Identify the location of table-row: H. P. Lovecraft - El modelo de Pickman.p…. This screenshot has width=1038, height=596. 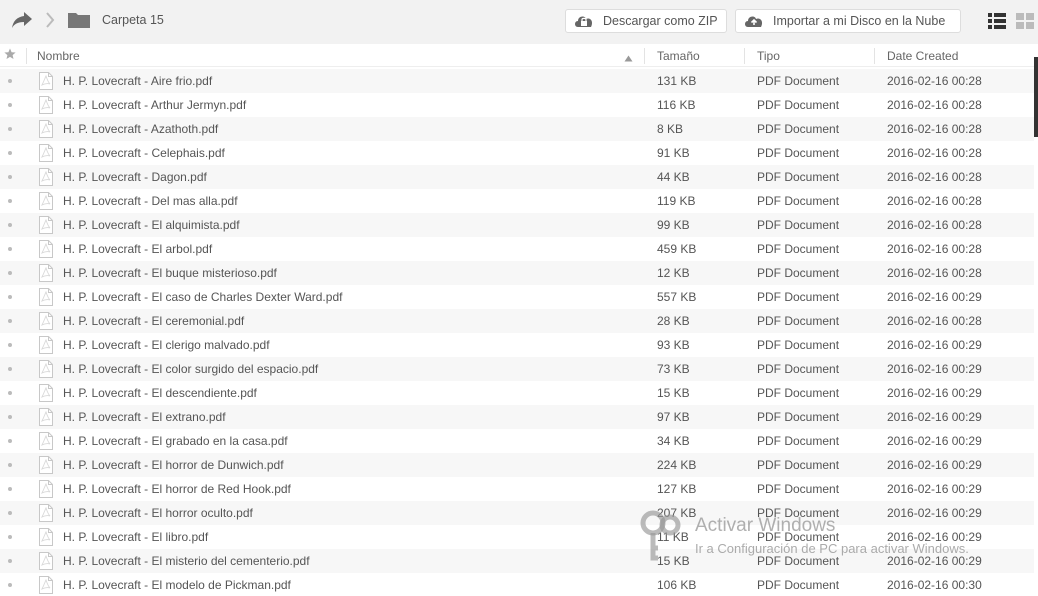
(517, 584).